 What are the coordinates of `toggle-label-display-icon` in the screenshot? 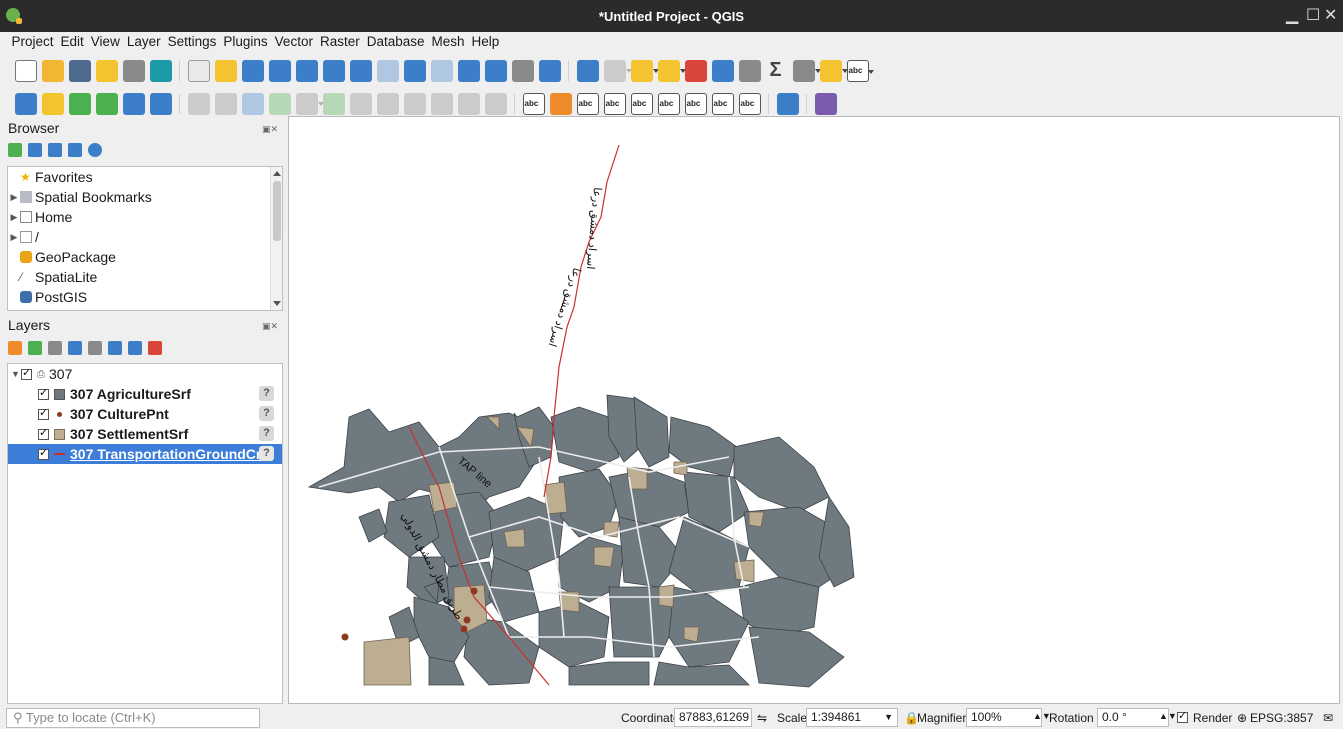 It's located at (614, 103).